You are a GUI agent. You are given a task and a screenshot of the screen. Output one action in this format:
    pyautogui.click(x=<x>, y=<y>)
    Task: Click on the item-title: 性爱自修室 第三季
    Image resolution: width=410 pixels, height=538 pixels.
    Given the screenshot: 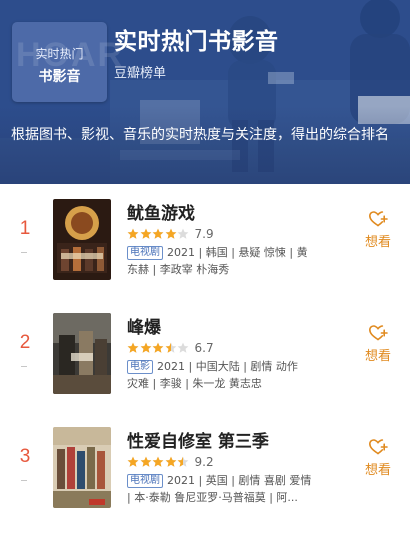 What is the action you would take?
    pyautogui.click(x=198, y=439)
    